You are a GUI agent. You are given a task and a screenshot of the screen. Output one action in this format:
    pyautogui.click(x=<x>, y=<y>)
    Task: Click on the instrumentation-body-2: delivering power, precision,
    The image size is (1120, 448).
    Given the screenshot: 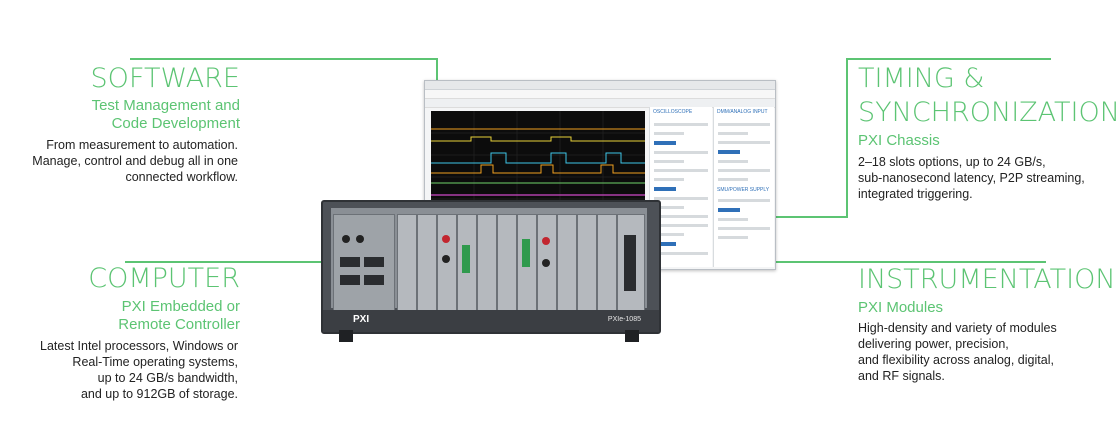 What is the action you would take?
    pyautogui.click(x=933, y=344)
    